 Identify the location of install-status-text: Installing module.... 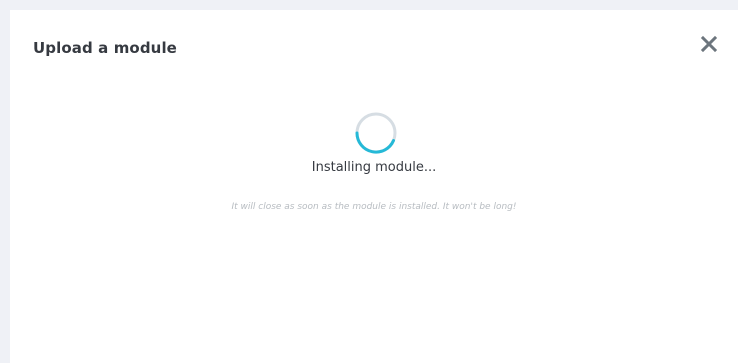
(374, 167).